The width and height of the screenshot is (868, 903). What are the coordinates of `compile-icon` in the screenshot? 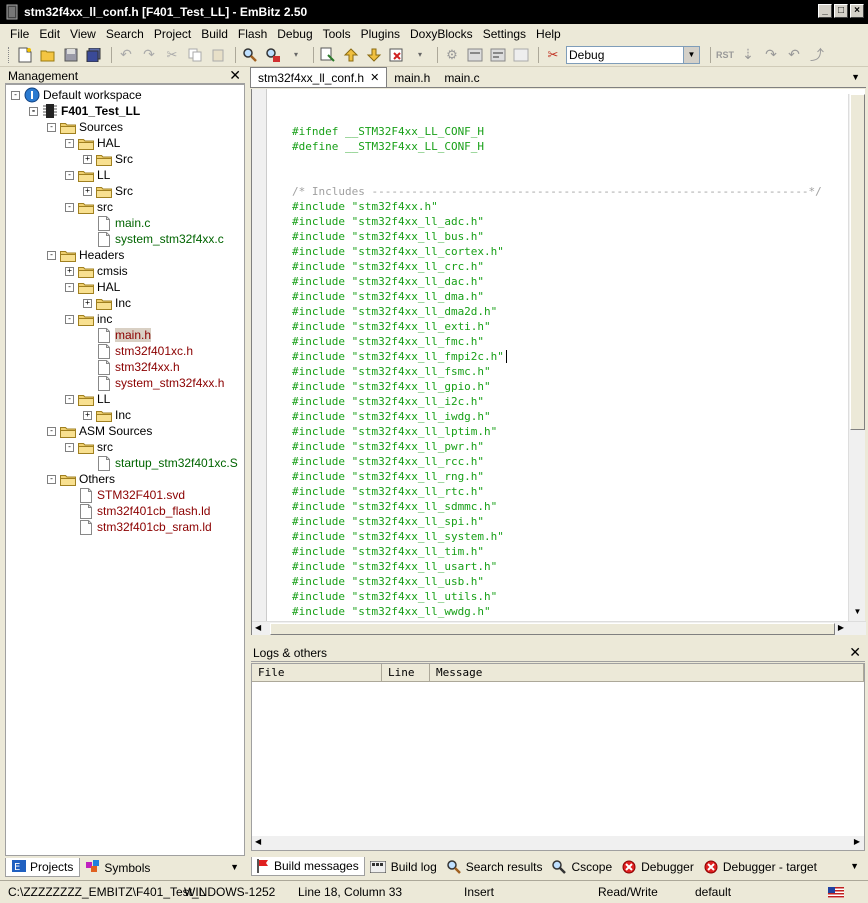 It's located at (475, 55).